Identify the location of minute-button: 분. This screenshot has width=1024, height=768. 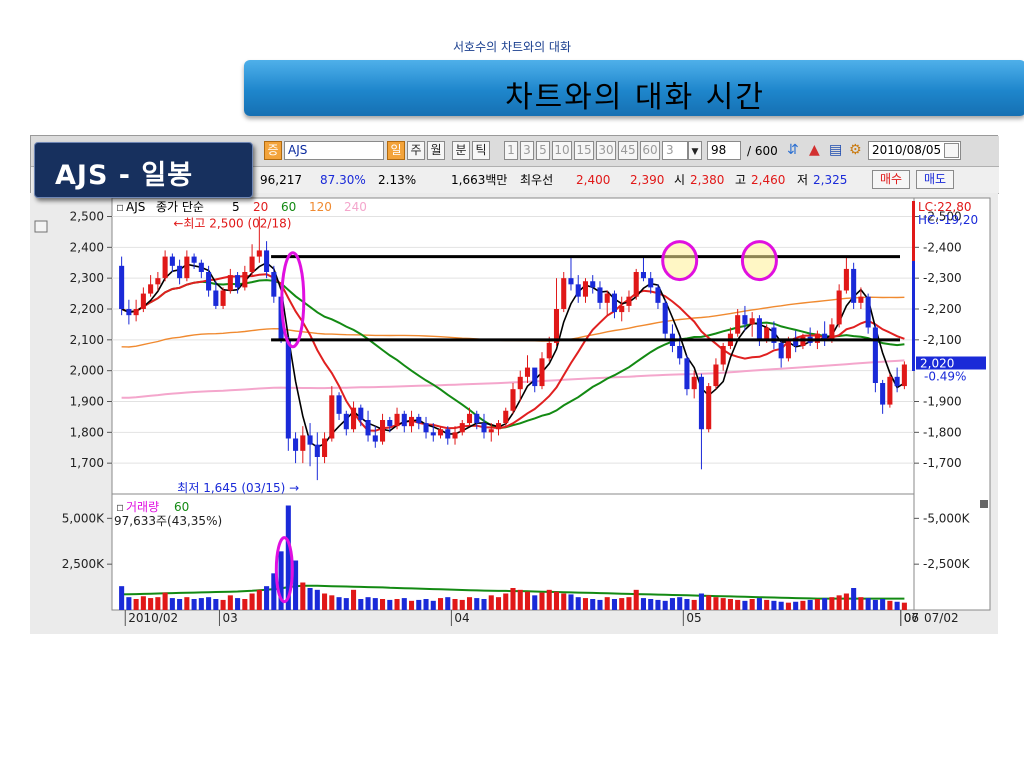
(461, 150).